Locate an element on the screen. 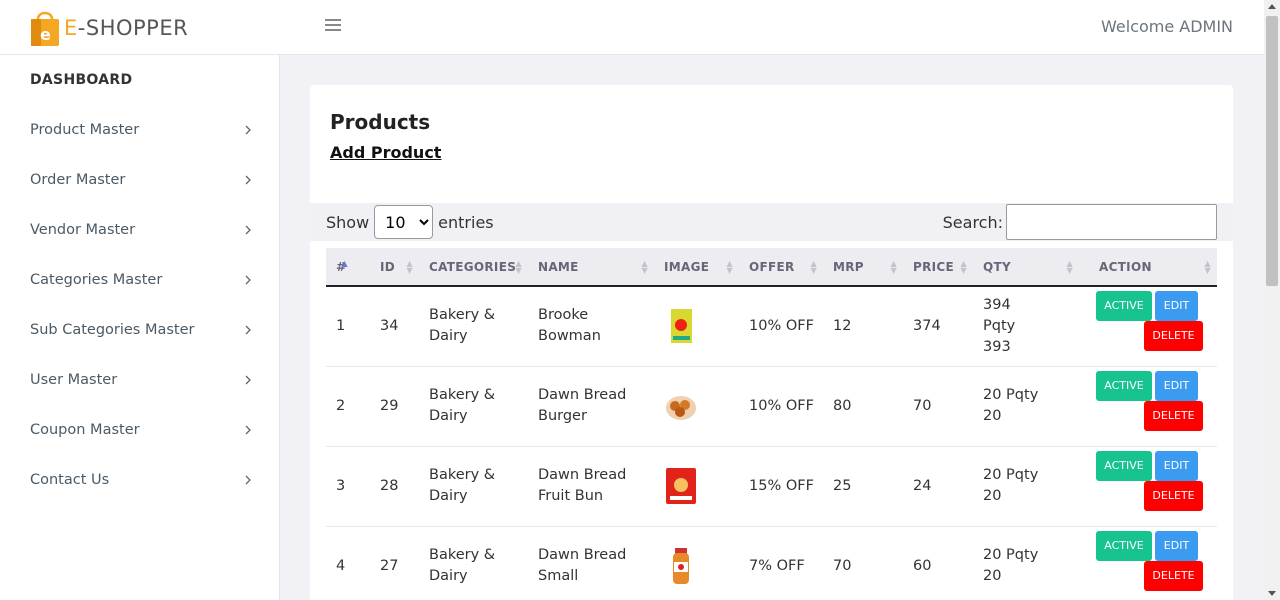  cell-id: 28 is located at coordinates (394, 486).